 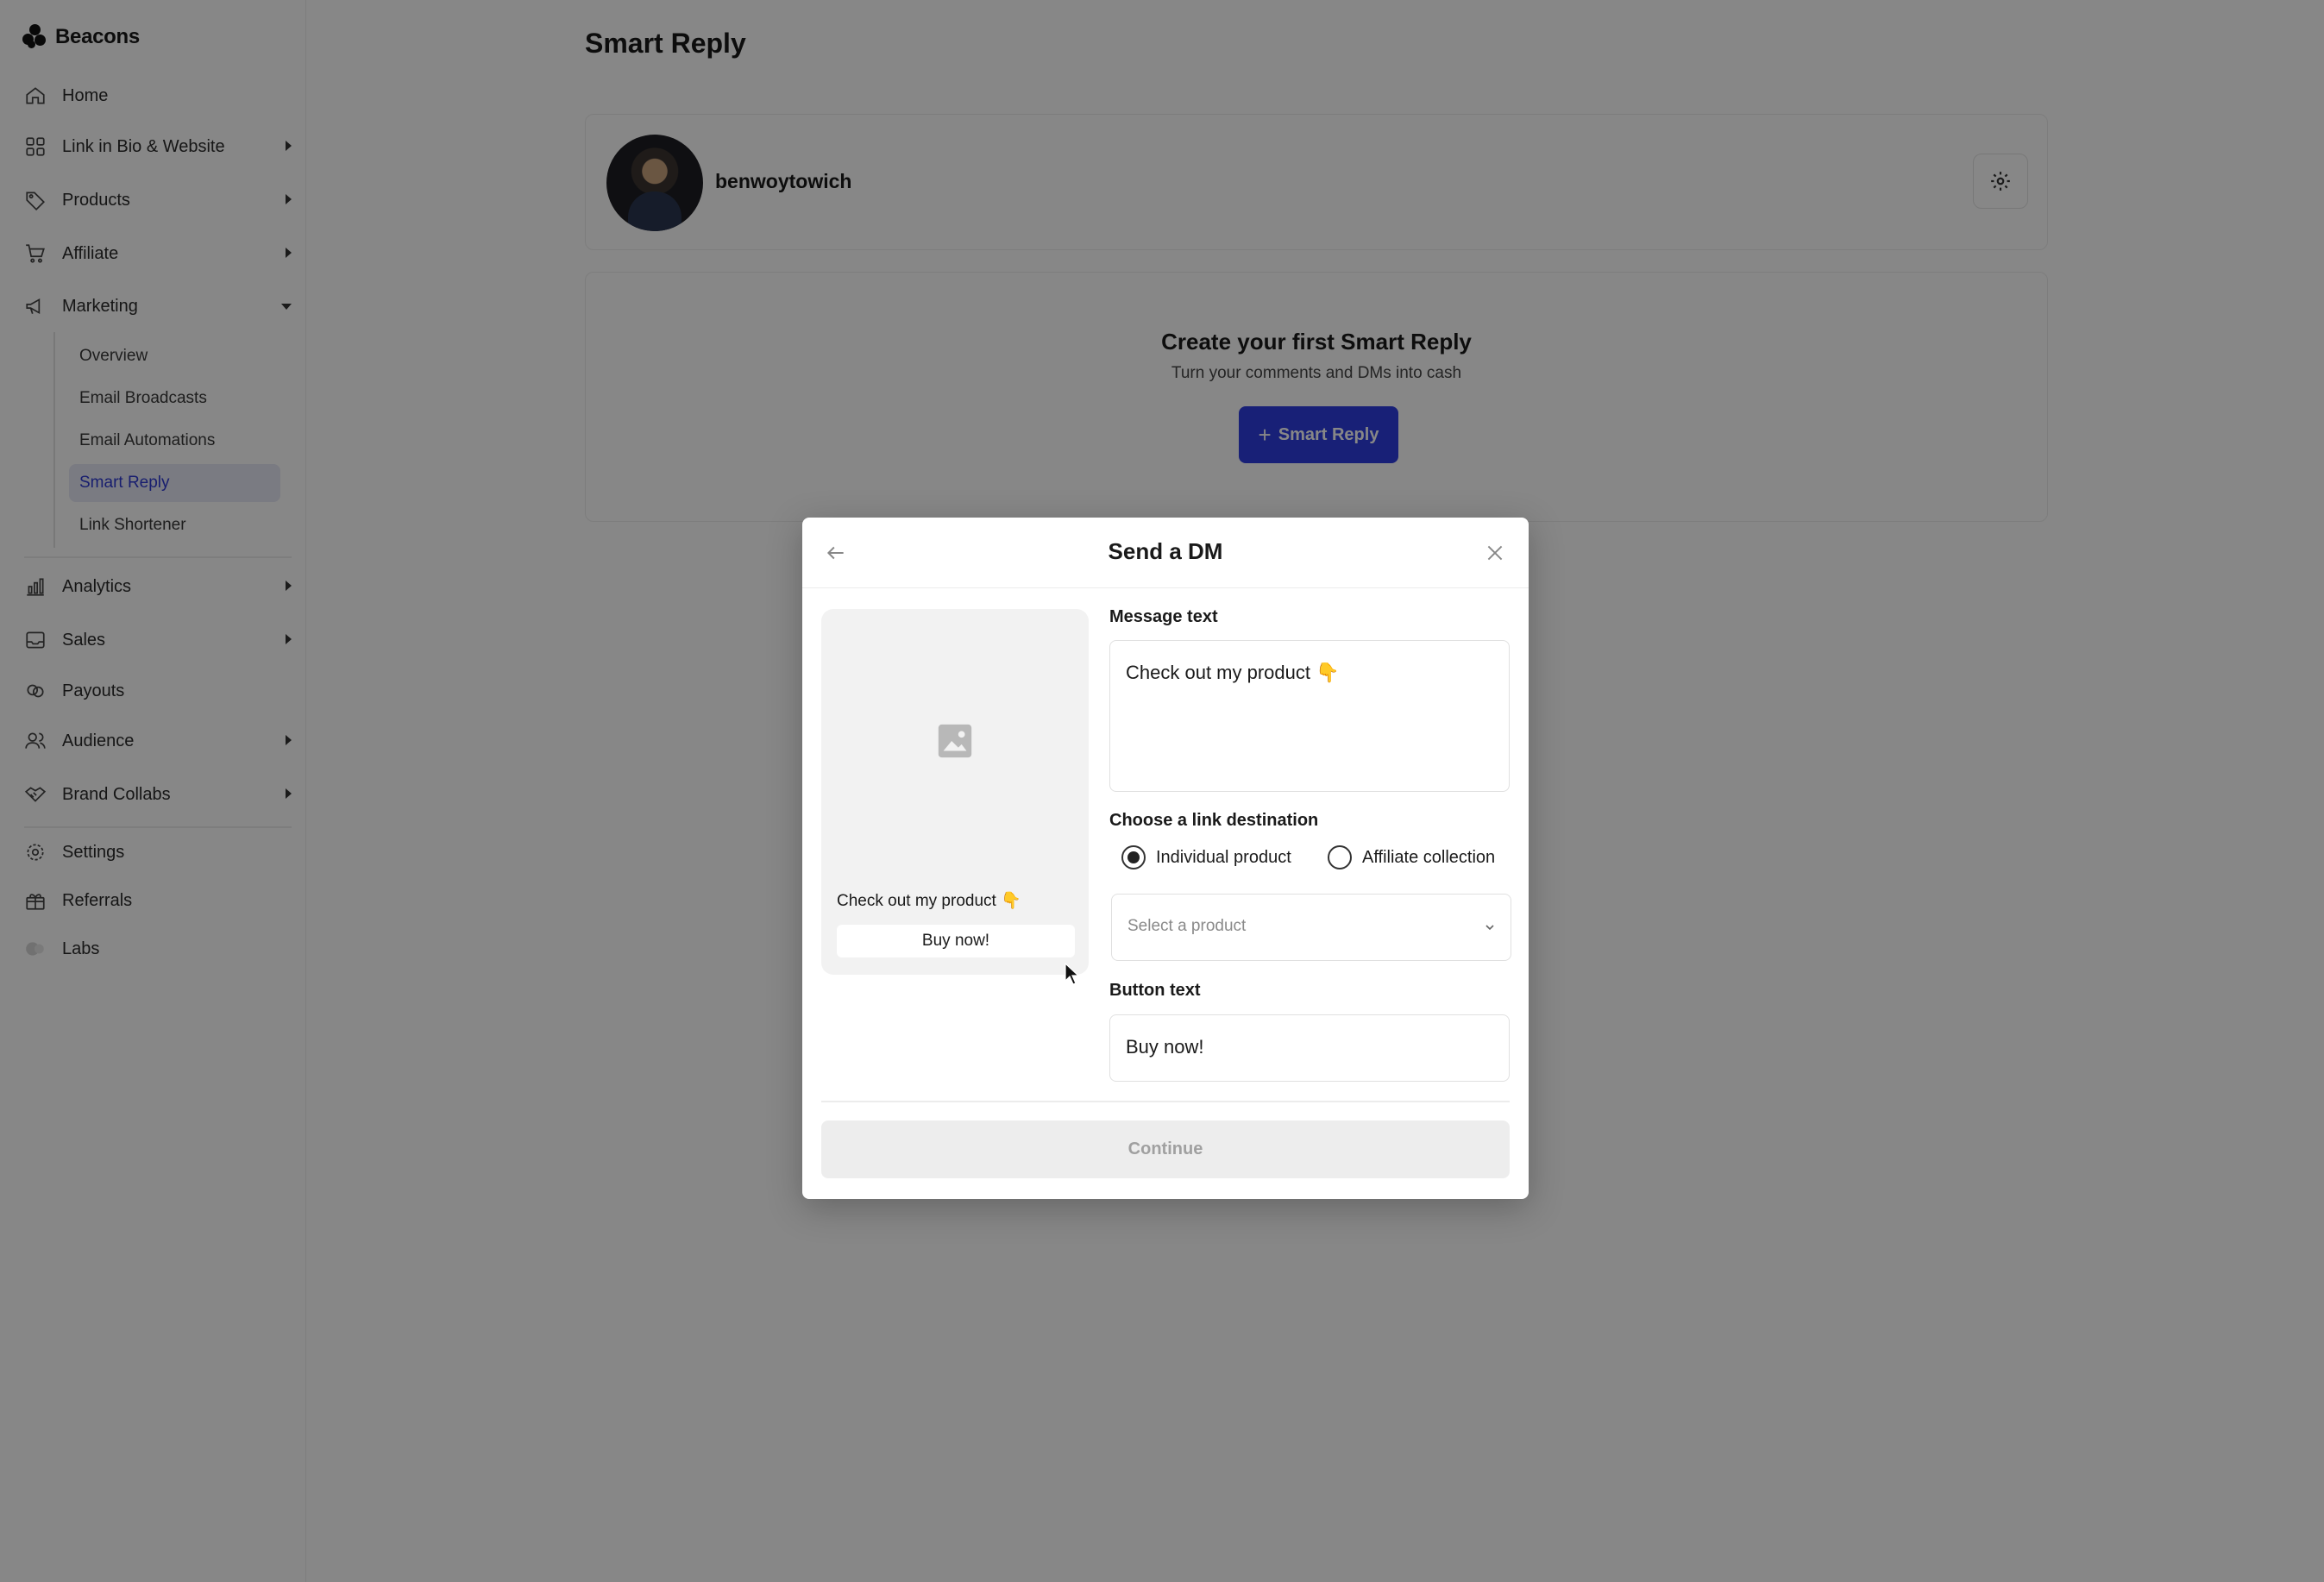 I want to click on product-select-placeholder: Select a product, so click(x=1187, y=926).